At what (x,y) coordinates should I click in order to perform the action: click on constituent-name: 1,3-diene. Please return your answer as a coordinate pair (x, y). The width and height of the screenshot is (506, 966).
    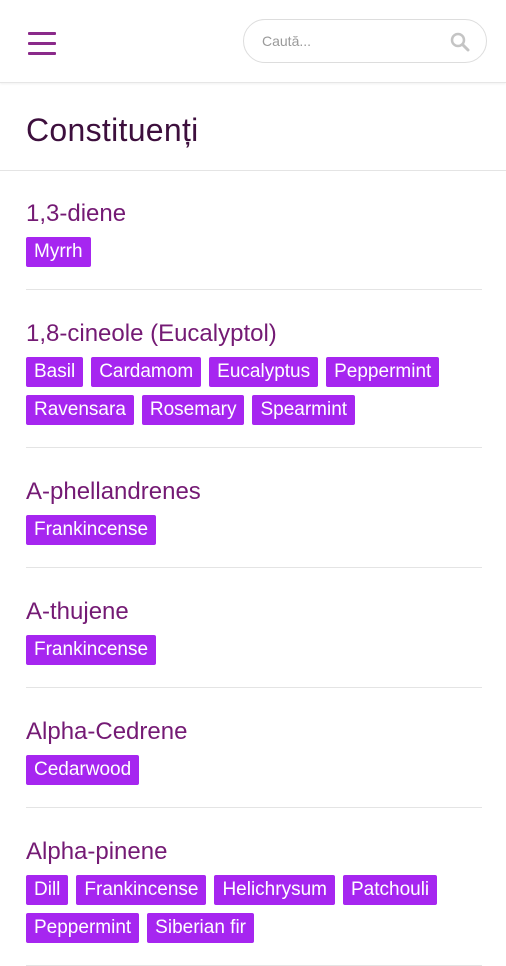
    Looking at the image, I should click on (254, 214).